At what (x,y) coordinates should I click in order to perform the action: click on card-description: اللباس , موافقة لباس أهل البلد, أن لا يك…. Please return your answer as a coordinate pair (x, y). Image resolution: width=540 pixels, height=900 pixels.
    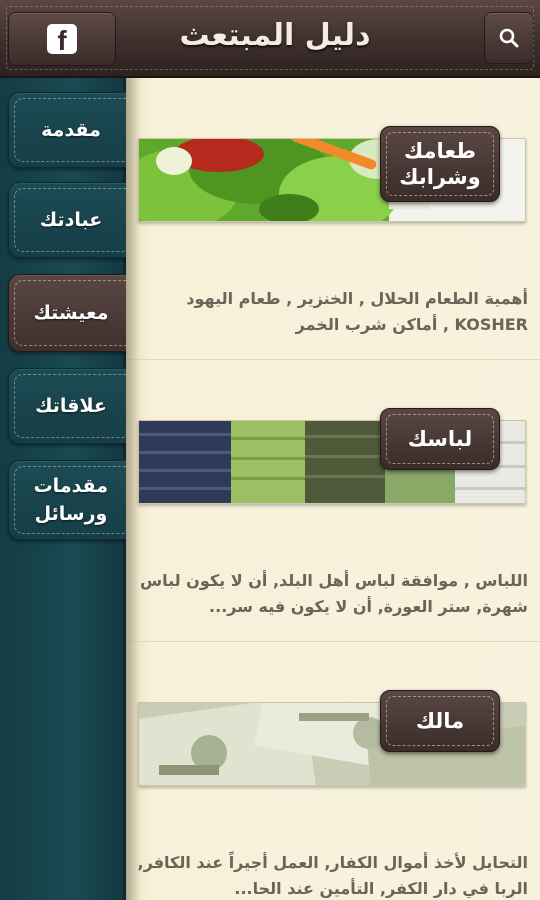
    Looking at the image, I should click on (333, 593).